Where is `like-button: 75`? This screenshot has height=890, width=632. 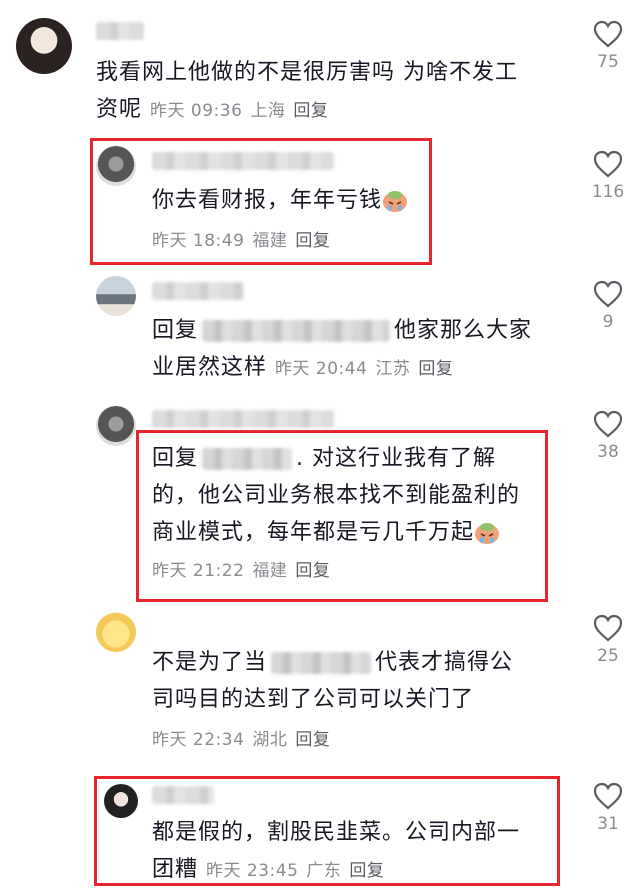
like-button: 75 is located at coordinates (605, 46).